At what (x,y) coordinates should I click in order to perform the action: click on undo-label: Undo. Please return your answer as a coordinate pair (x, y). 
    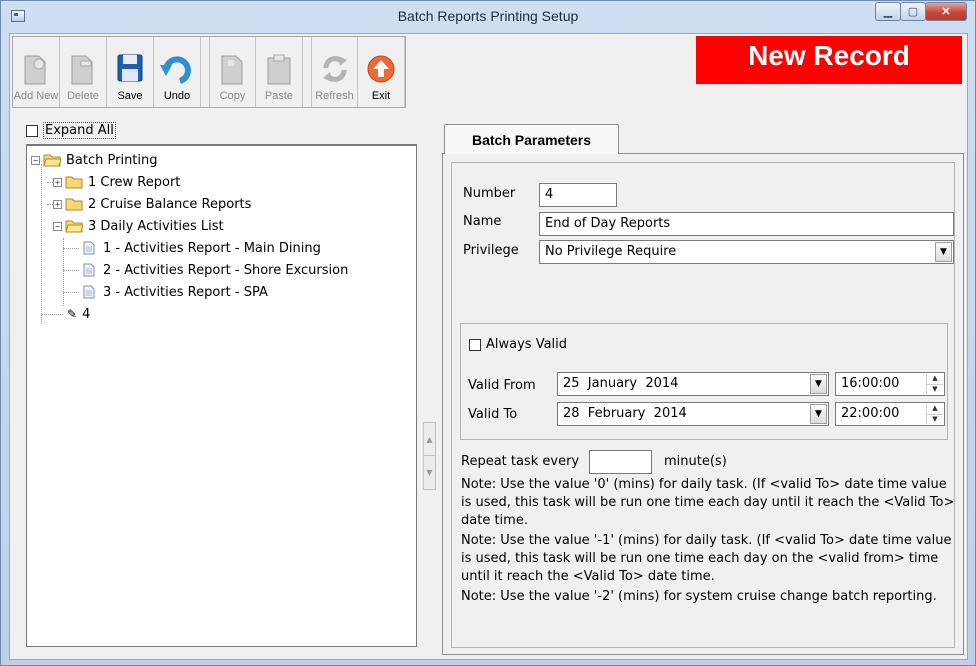
    Looking at the image, I should click on (177, 96).